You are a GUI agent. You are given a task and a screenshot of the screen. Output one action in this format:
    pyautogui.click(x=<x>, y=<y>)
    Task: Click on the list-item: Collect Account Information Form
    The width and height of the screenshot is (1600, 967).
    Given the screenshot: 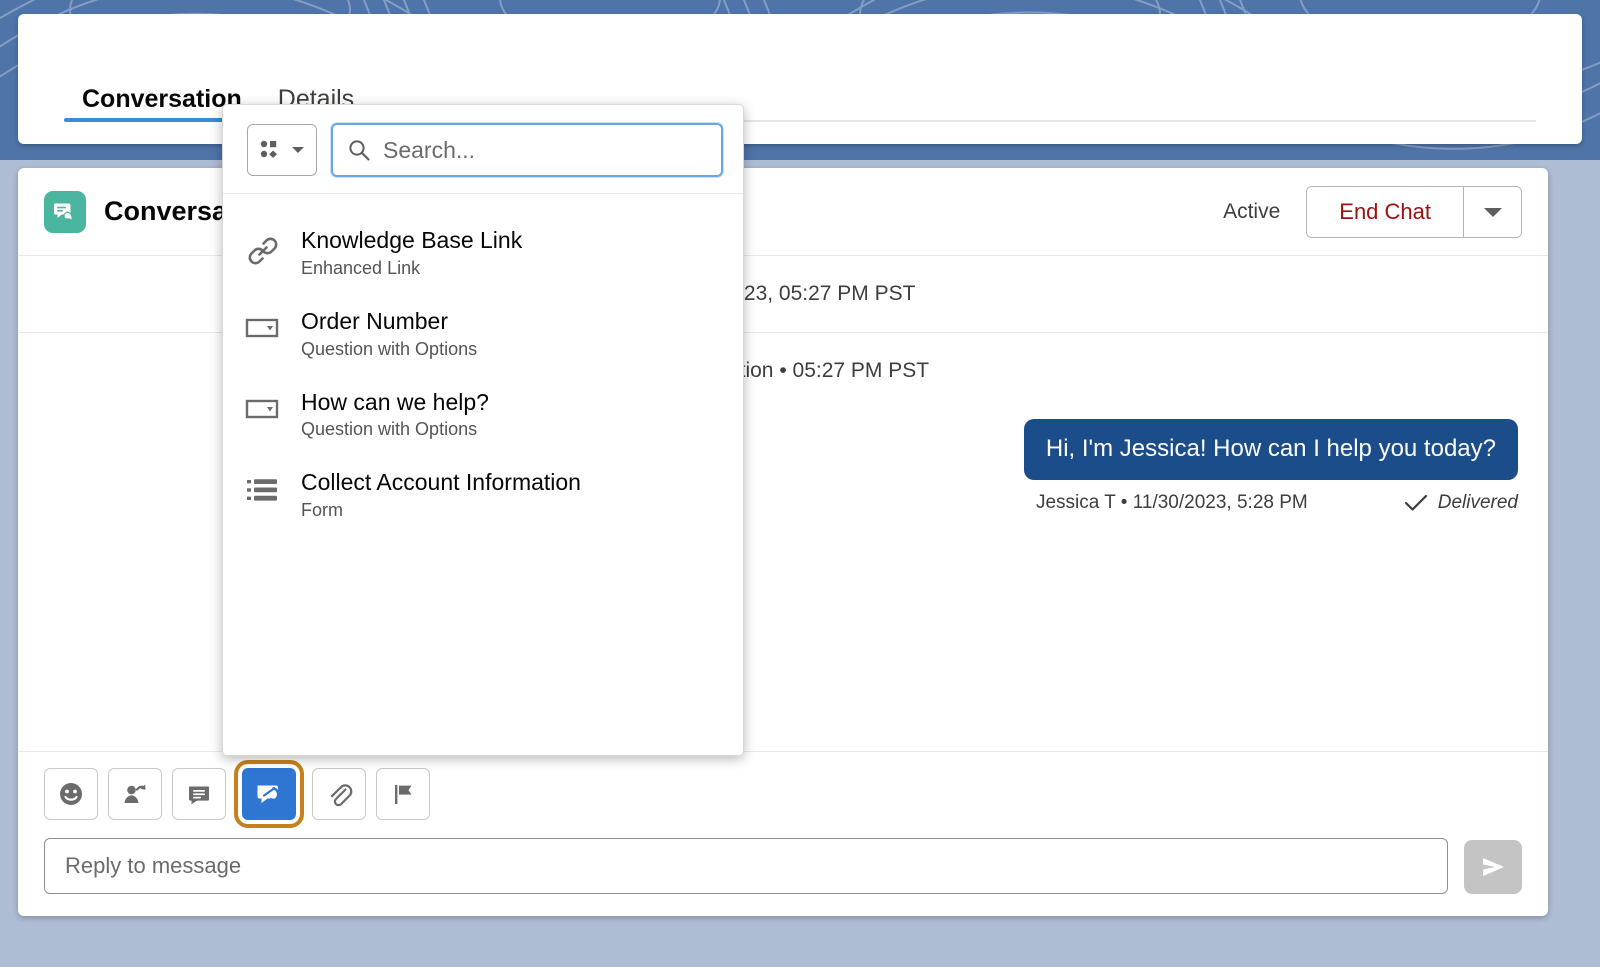 What is the action you would take?
    pyautogui.click(x=483, y=494)
    